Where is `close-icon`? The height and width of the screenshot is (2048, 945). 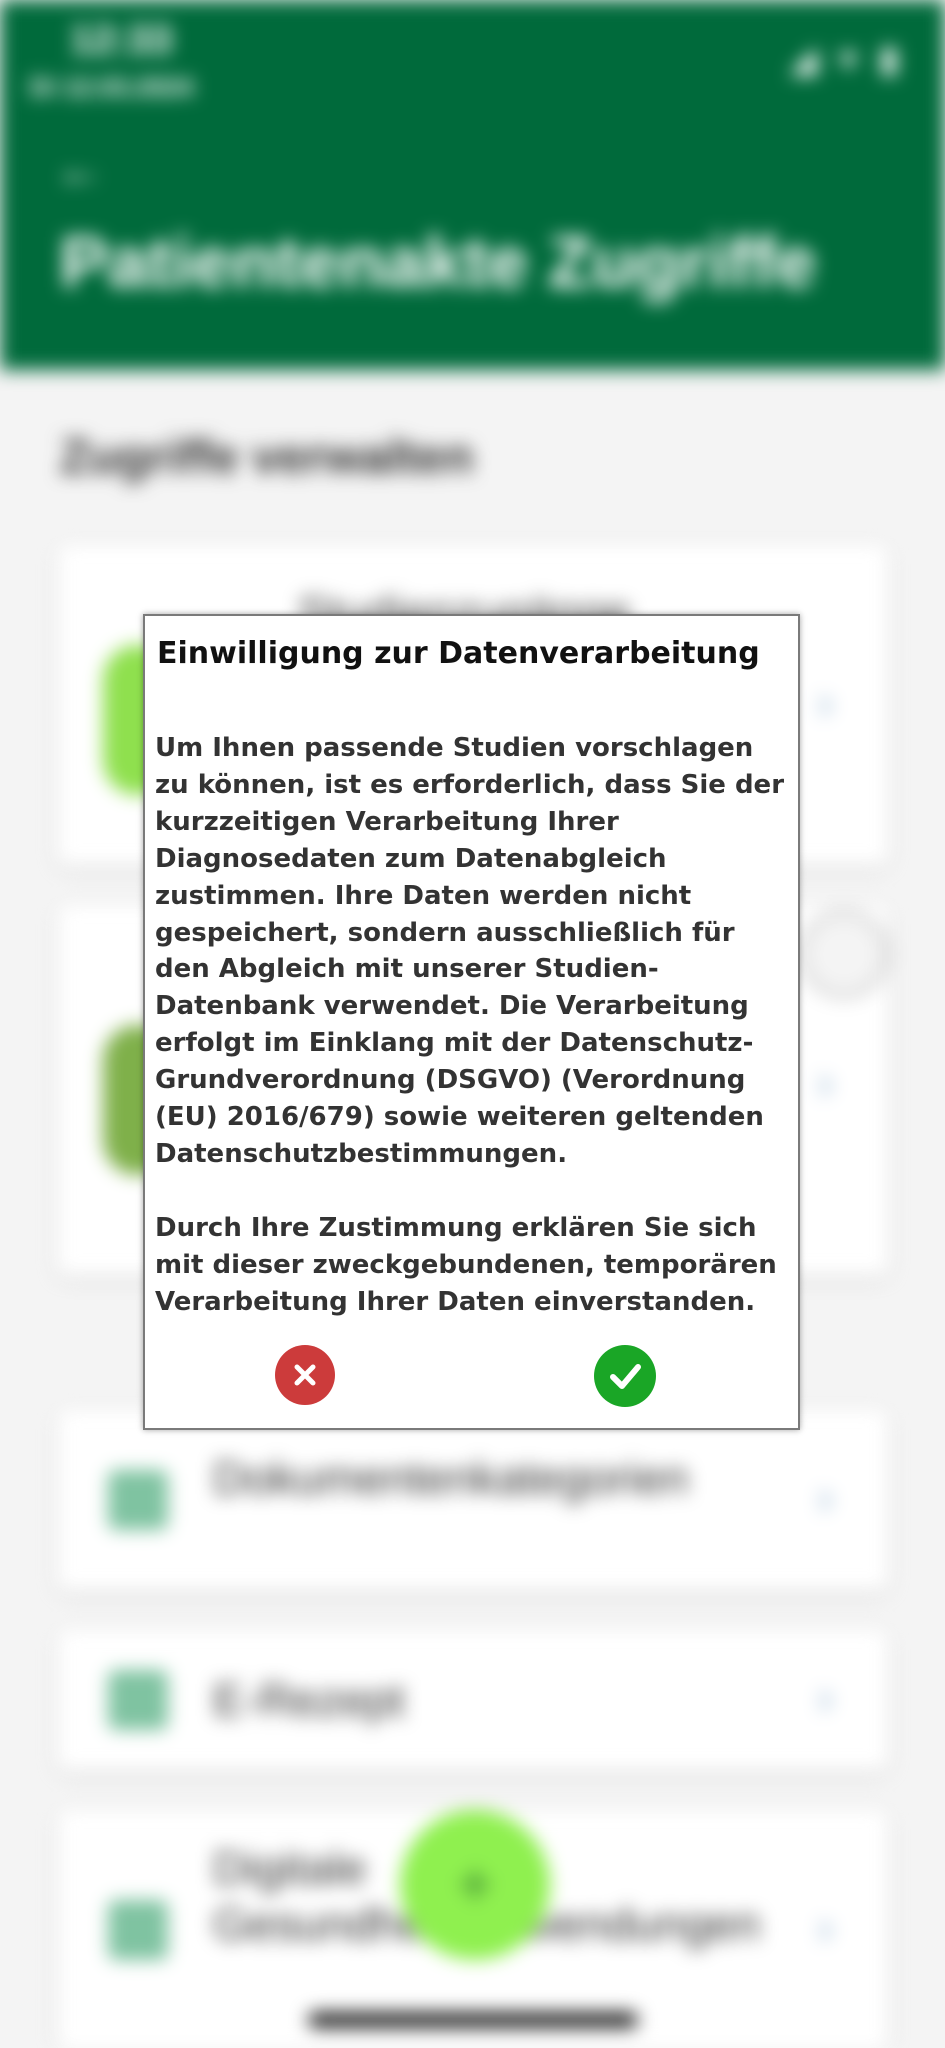 close-icon is located at coordinates (305, 1375).